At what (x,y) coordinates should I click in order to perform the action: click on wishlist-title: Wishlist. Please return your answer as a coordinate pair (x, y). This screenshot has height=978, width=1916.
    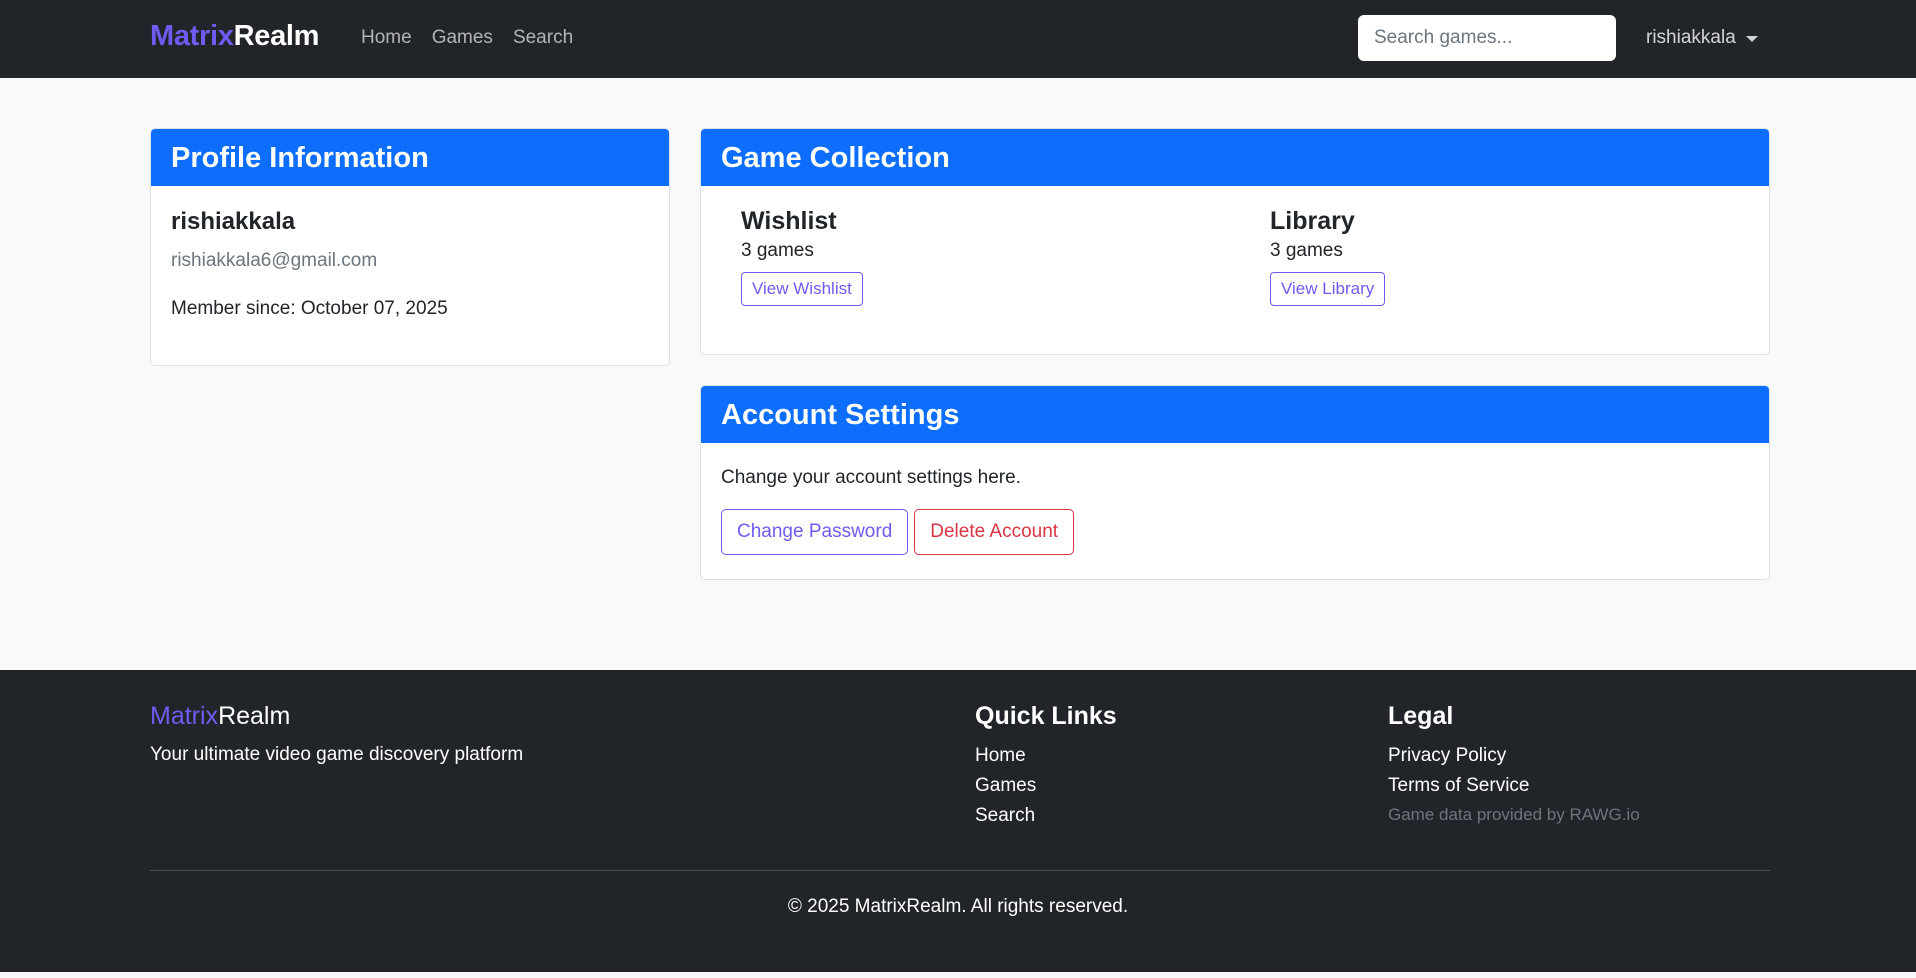
    Looking at the image, I should click on (789, 221).